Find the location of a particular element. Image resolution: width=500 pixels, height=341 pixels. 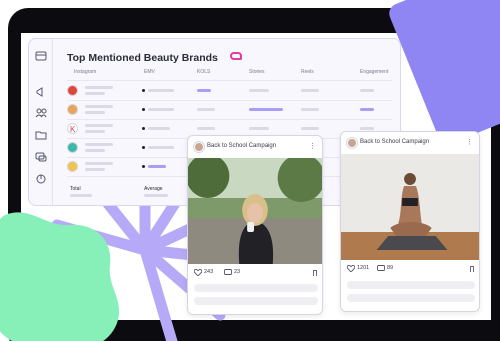

col-kols: KOLS is located at coordinates (204, 72).